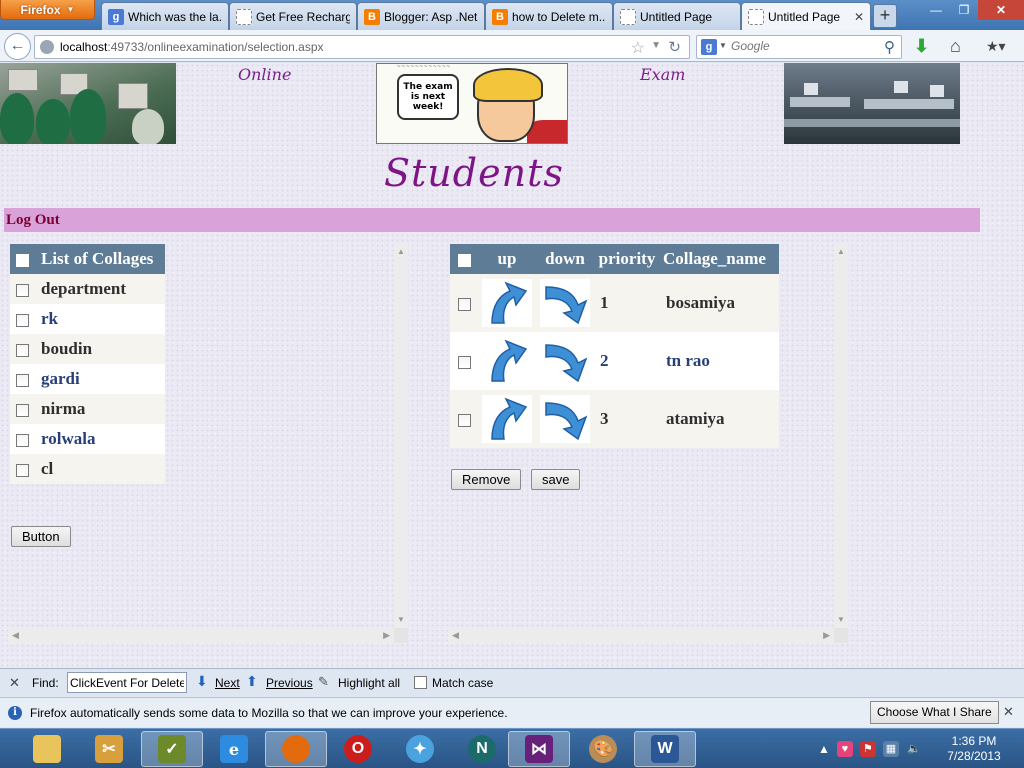 This screenshot has height=768, width=1024. Describe the element at coordinates (33, 220) in the screenshot. I see `logout-link: Log Out` at that location.